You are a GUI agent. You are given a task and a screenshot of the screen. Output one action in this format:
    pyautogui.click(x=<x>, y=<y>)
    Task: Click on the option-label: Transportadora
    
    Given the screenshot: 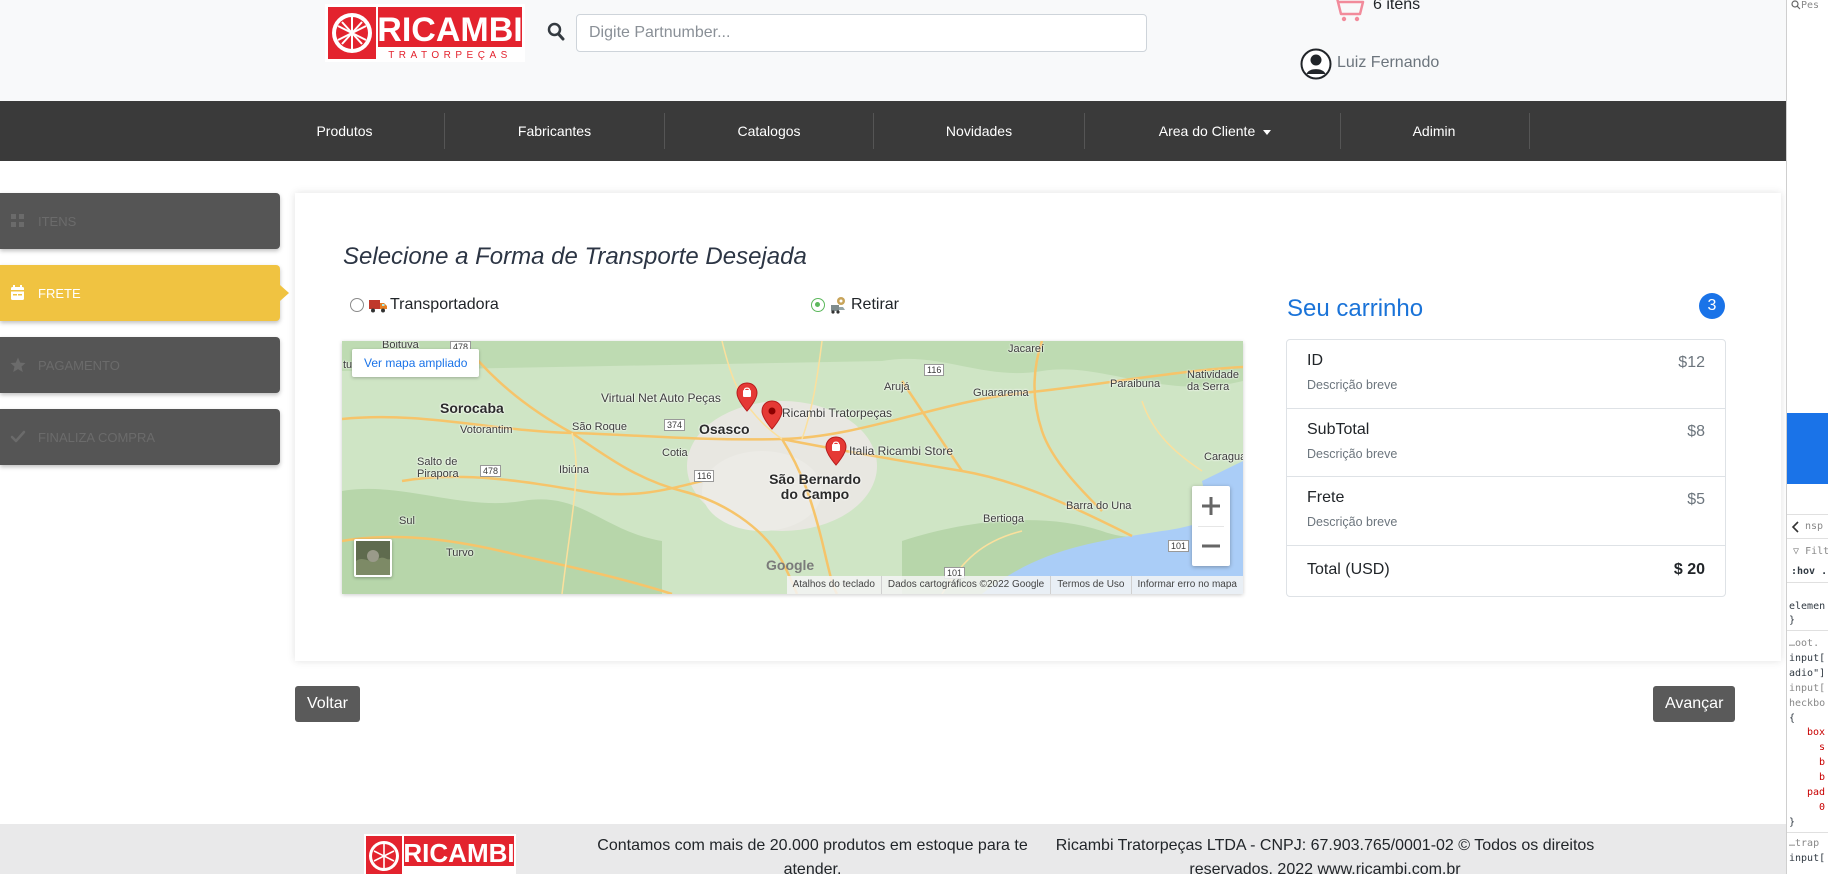 What is the action you would take?
    pyautogui.click(x=444, y=304)
    